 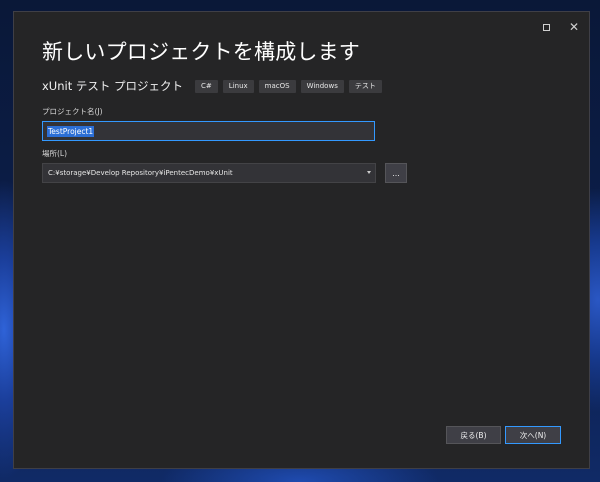 I want to click on tag-linux: Linux, so click(x=238, y=86).